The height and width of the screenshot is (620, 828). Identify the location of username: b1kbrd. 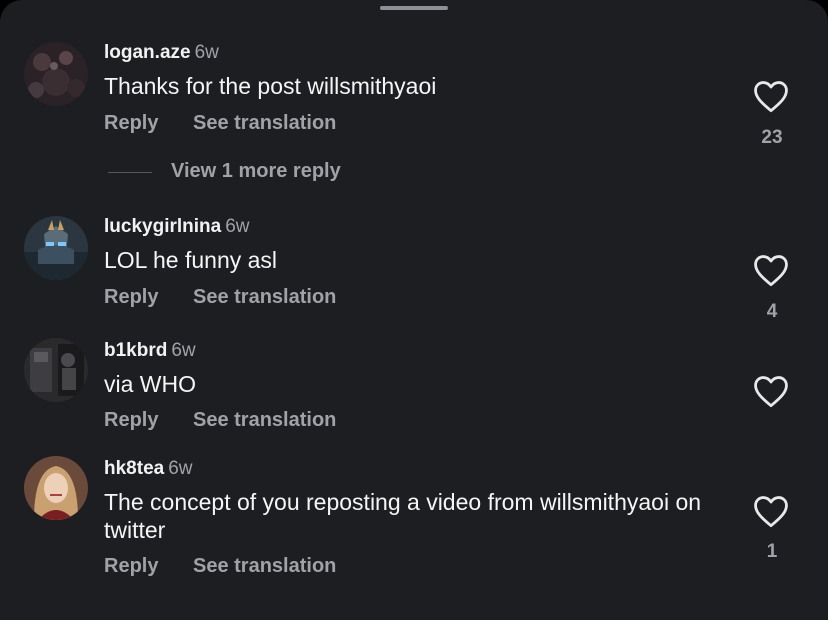
(135, 350).